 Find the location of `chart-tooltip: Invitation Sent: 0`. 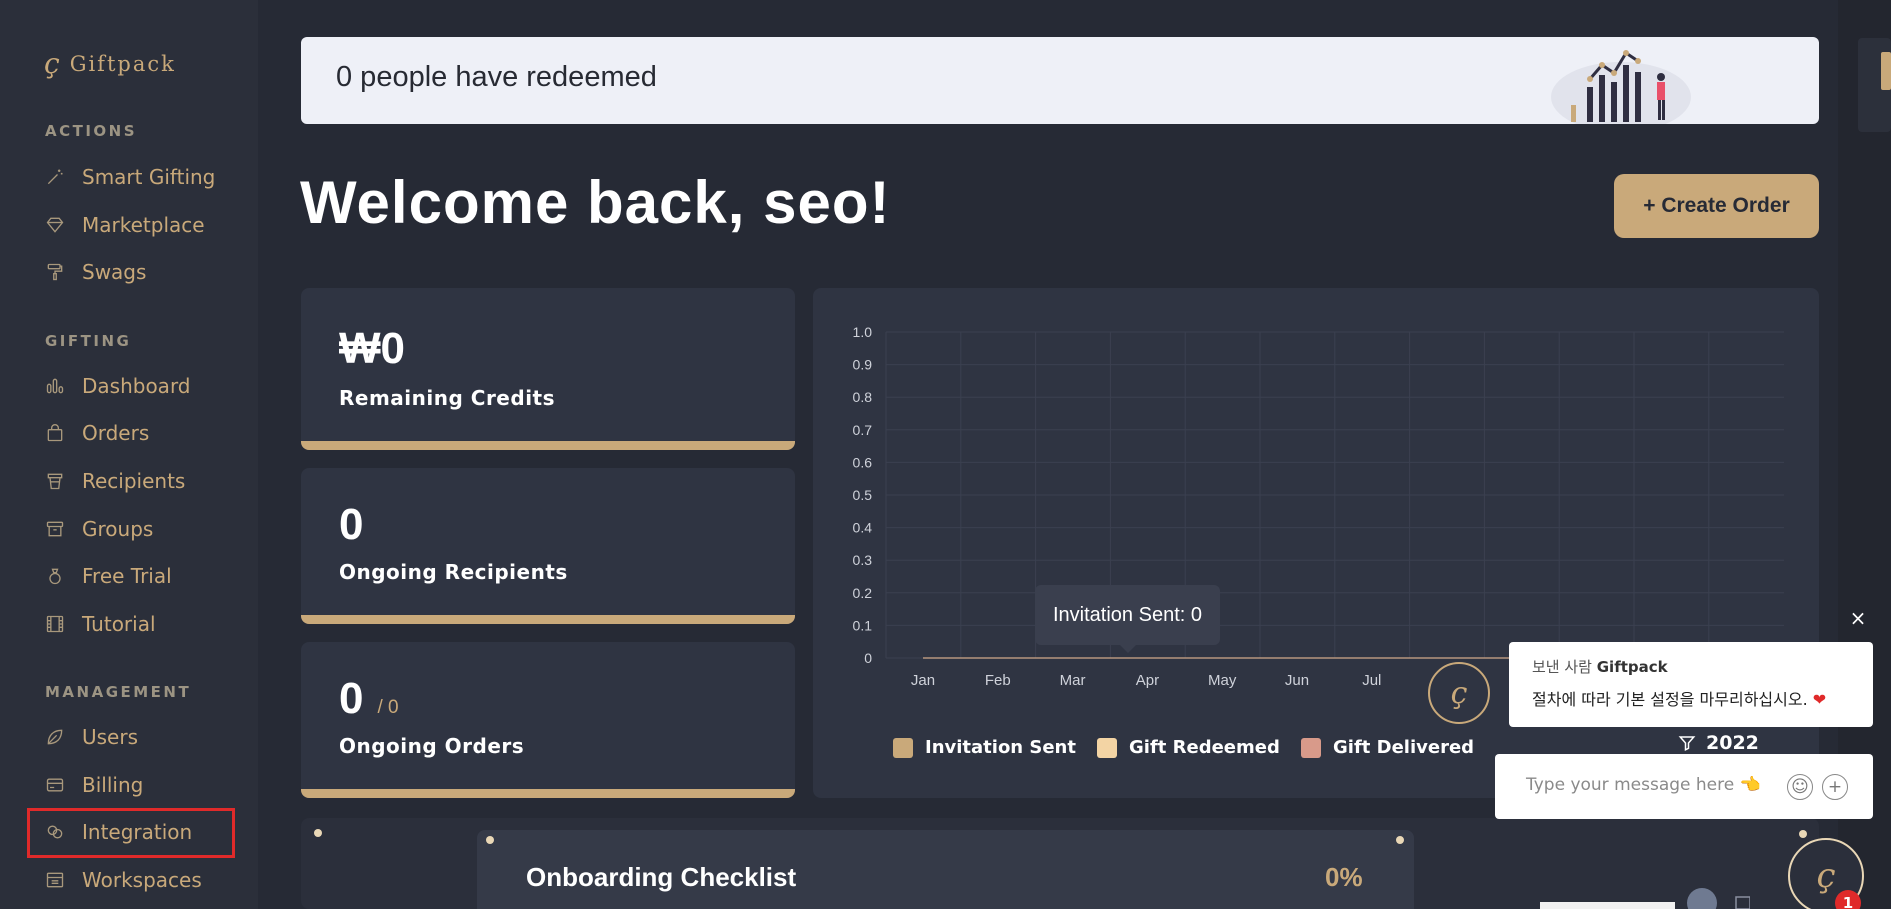

chart-tooltip: Invitation Sent: 0 is located at coordinates (1127, 615).